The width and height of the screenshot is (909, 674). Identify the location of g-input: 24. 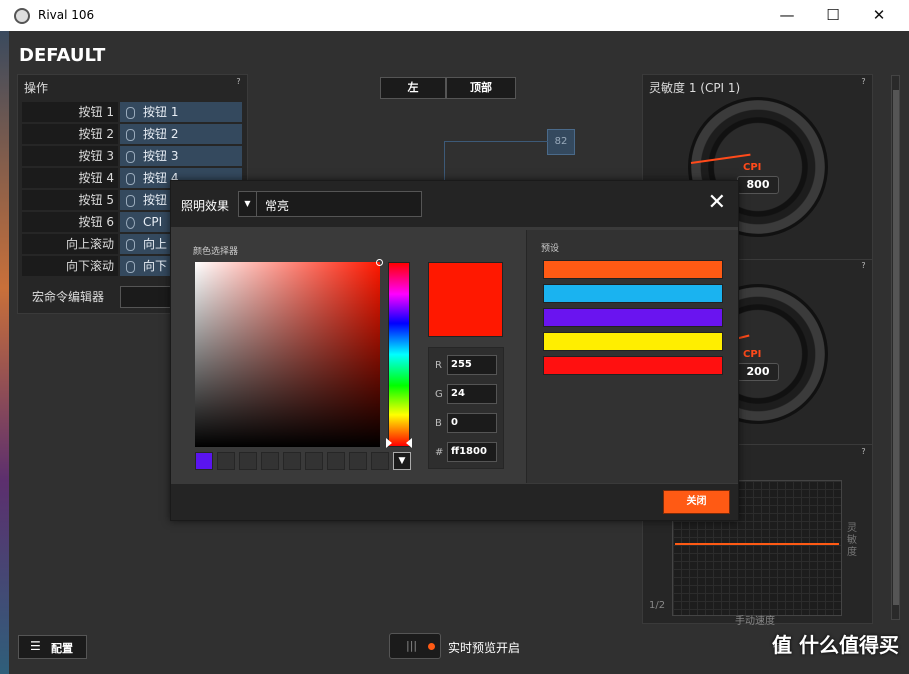
(472, 394).